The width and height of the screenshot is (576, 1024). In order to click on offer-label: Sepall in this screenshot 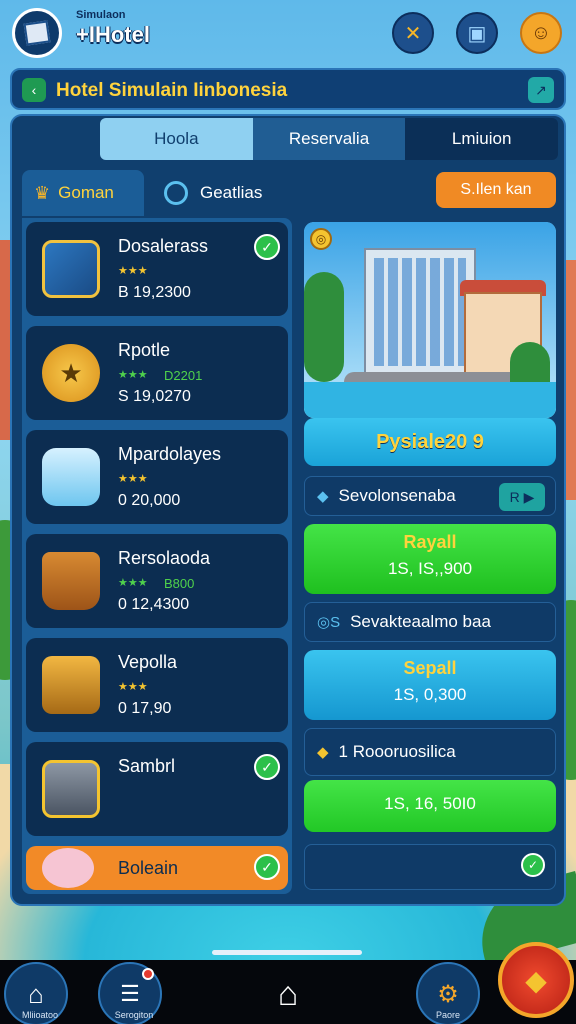, I will do `click(430, 668)`.